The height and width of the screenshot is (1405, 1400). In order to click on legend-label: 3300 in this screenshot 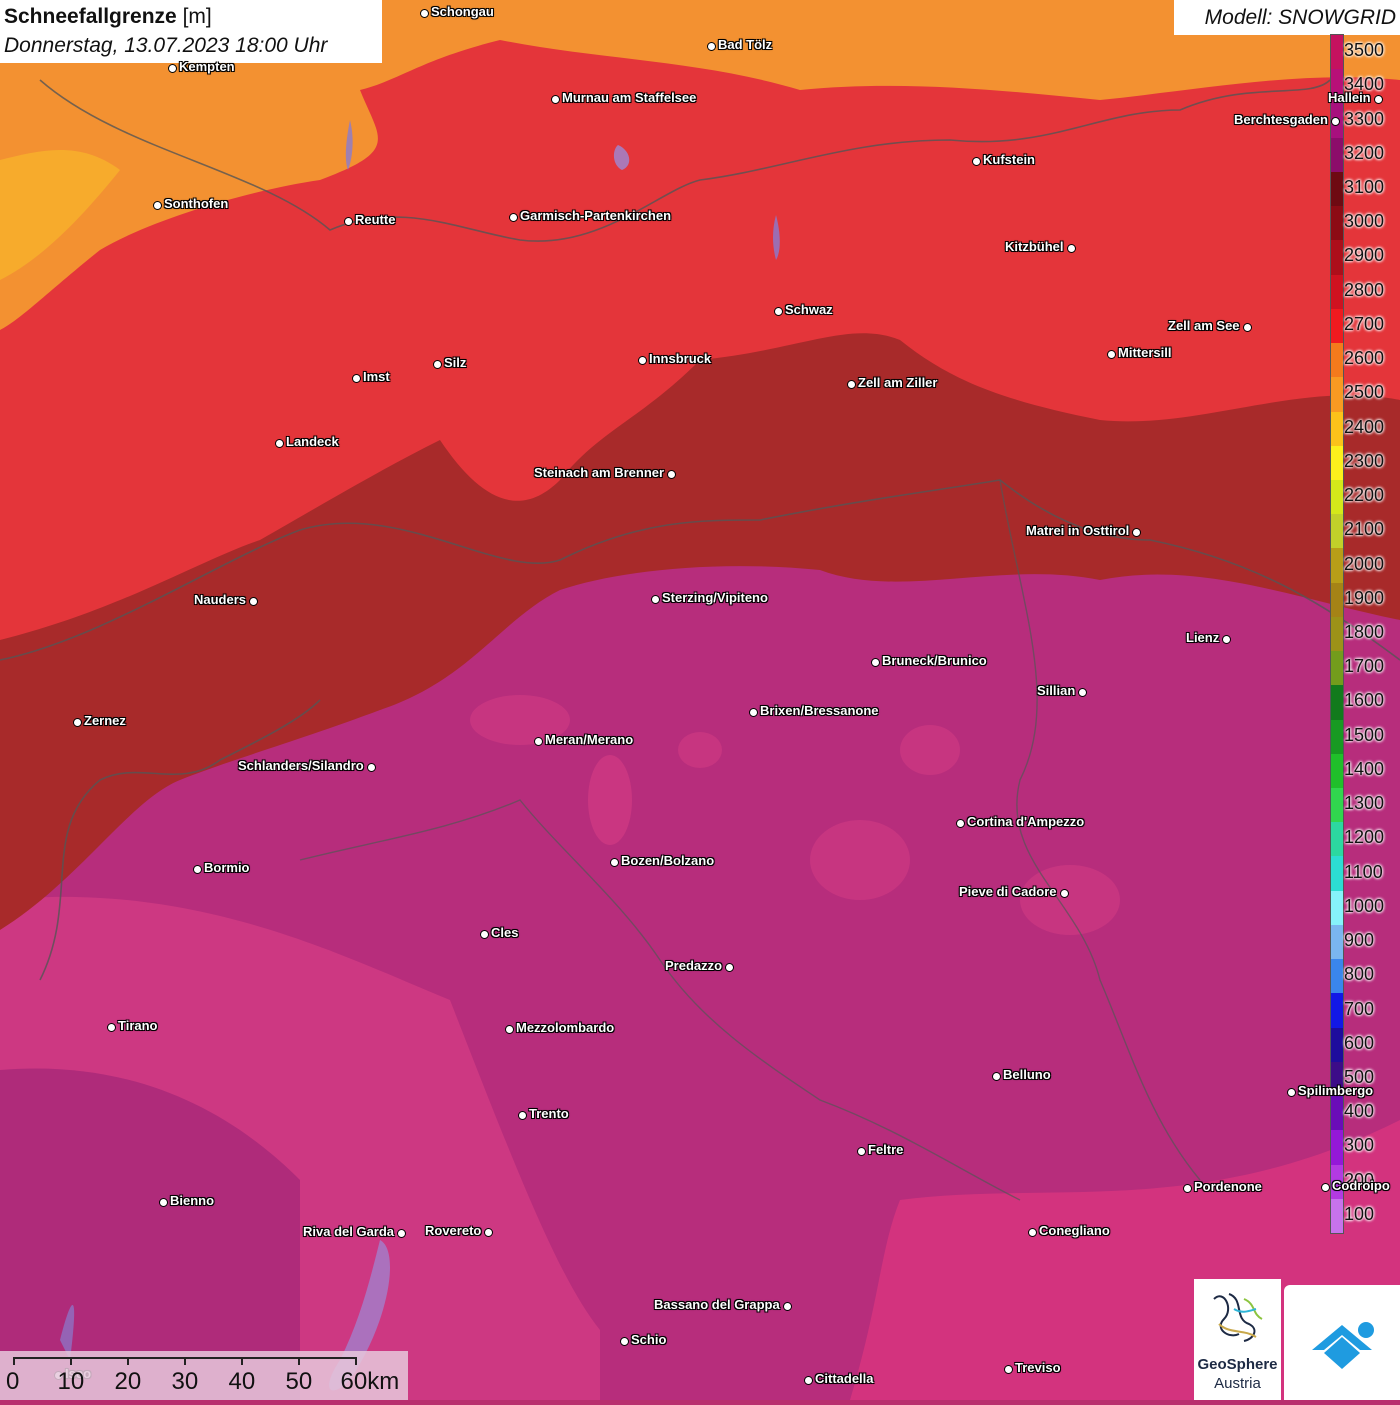, I will do `click(1364, 118)`.